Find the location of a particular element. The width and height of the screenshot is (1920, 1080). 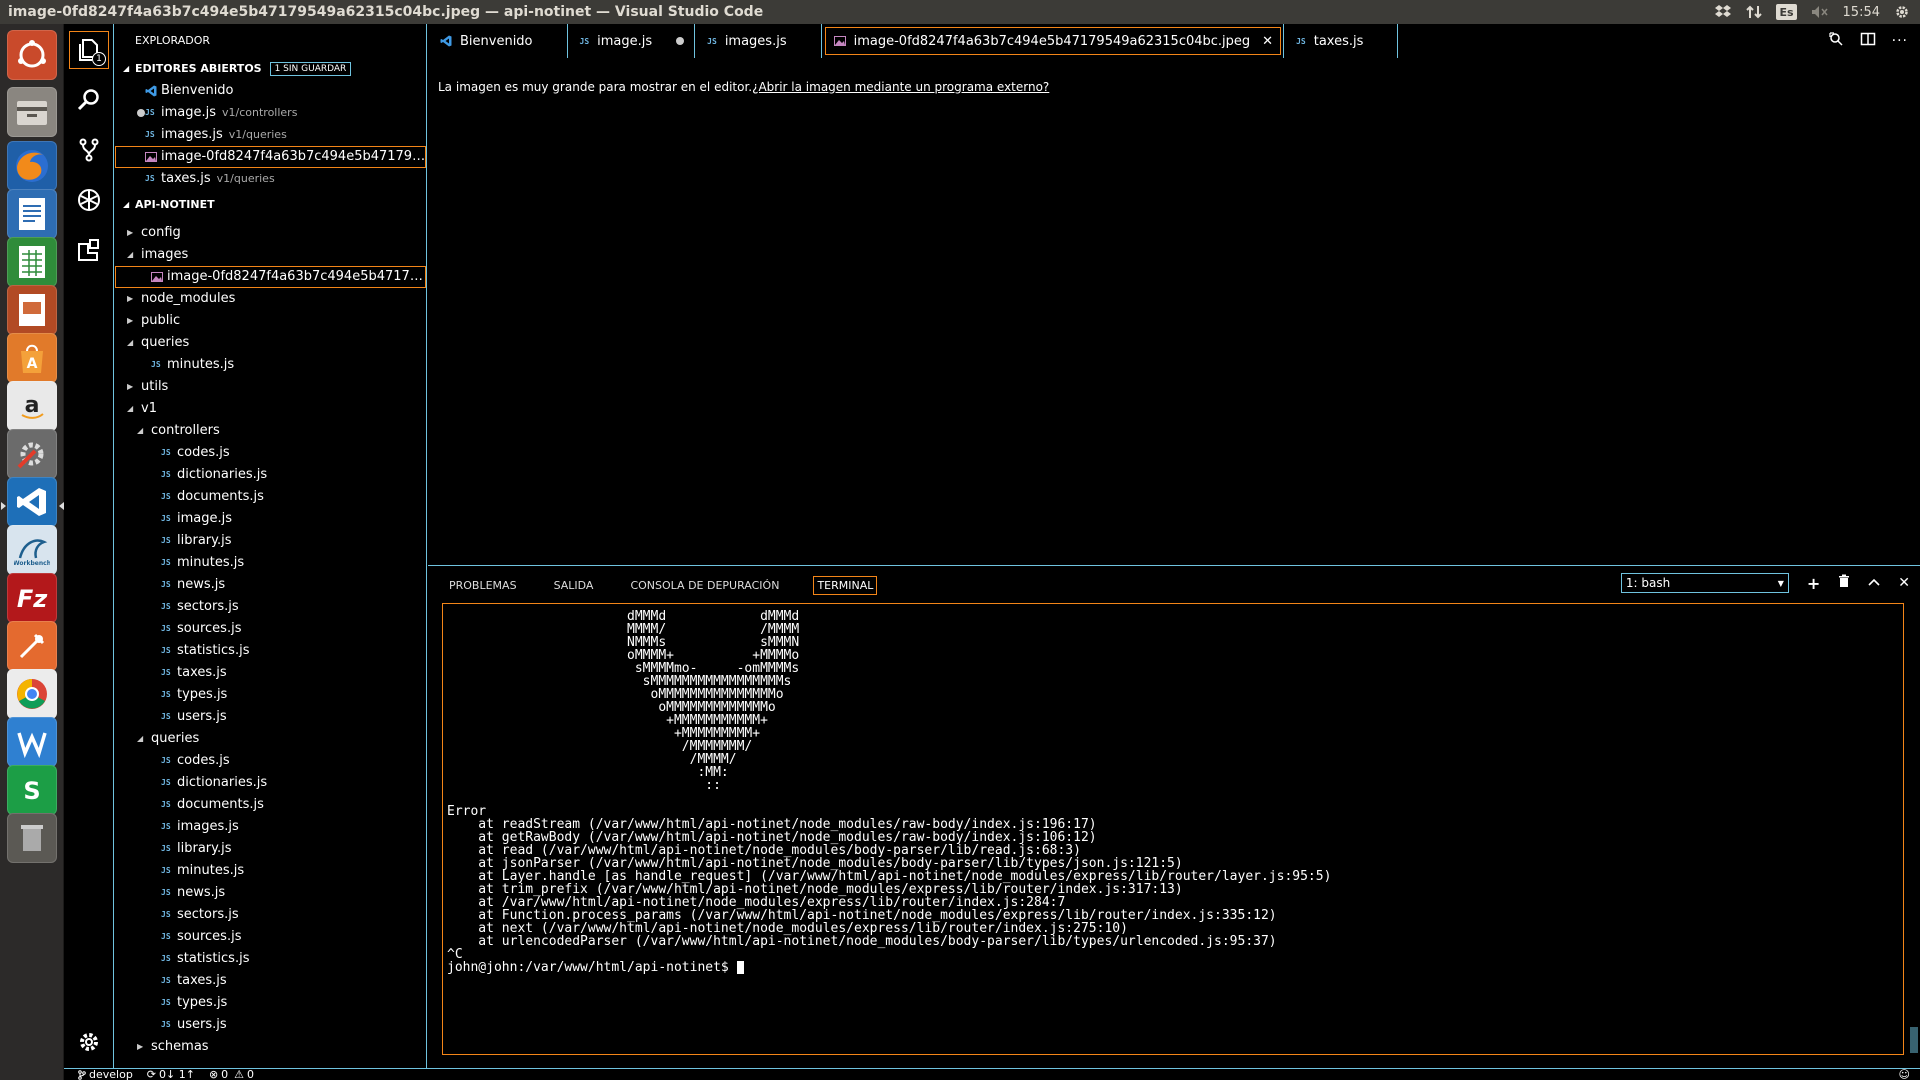

editor-tab: JS images.js is located at coordinates (758, 41).